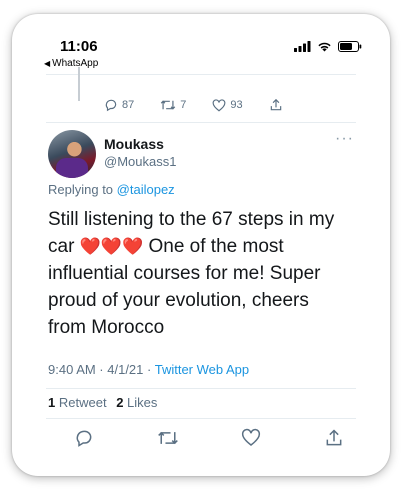 This screenshot has height=490, width=404. I want to click on tweet-meta: 9:40 AM · 4/1/21 · Twitter Web App, so click(148, 369).